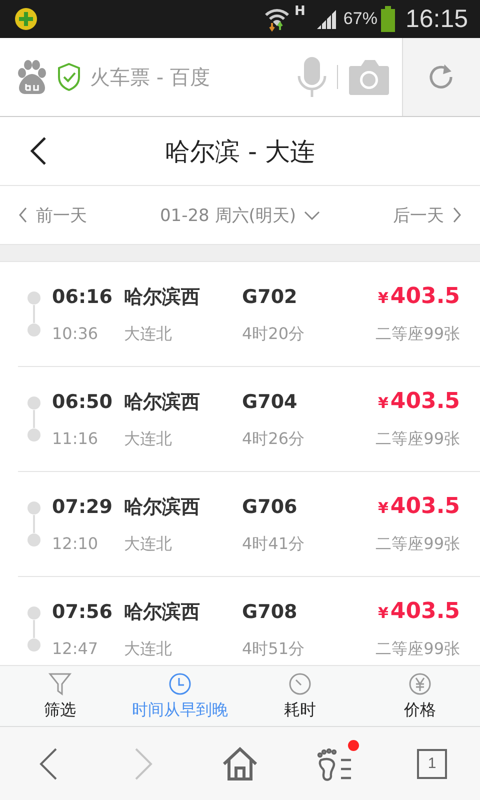 The width and height of the screenshot is (480, 800). Describe the element at coordinates (274, 649) in the screenshot. I see `travel-duration: 4时51分` at that location.